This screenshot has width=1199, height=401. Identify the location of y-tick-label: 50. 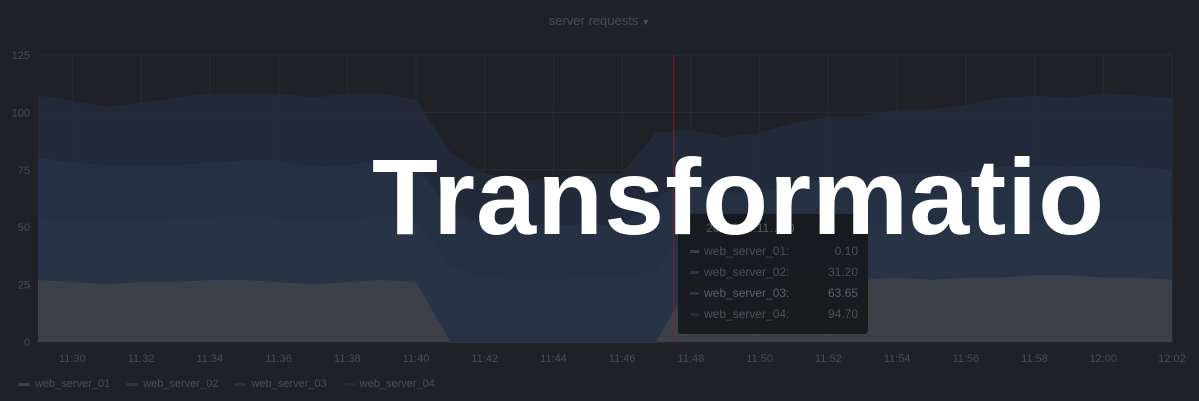
(24, 228).